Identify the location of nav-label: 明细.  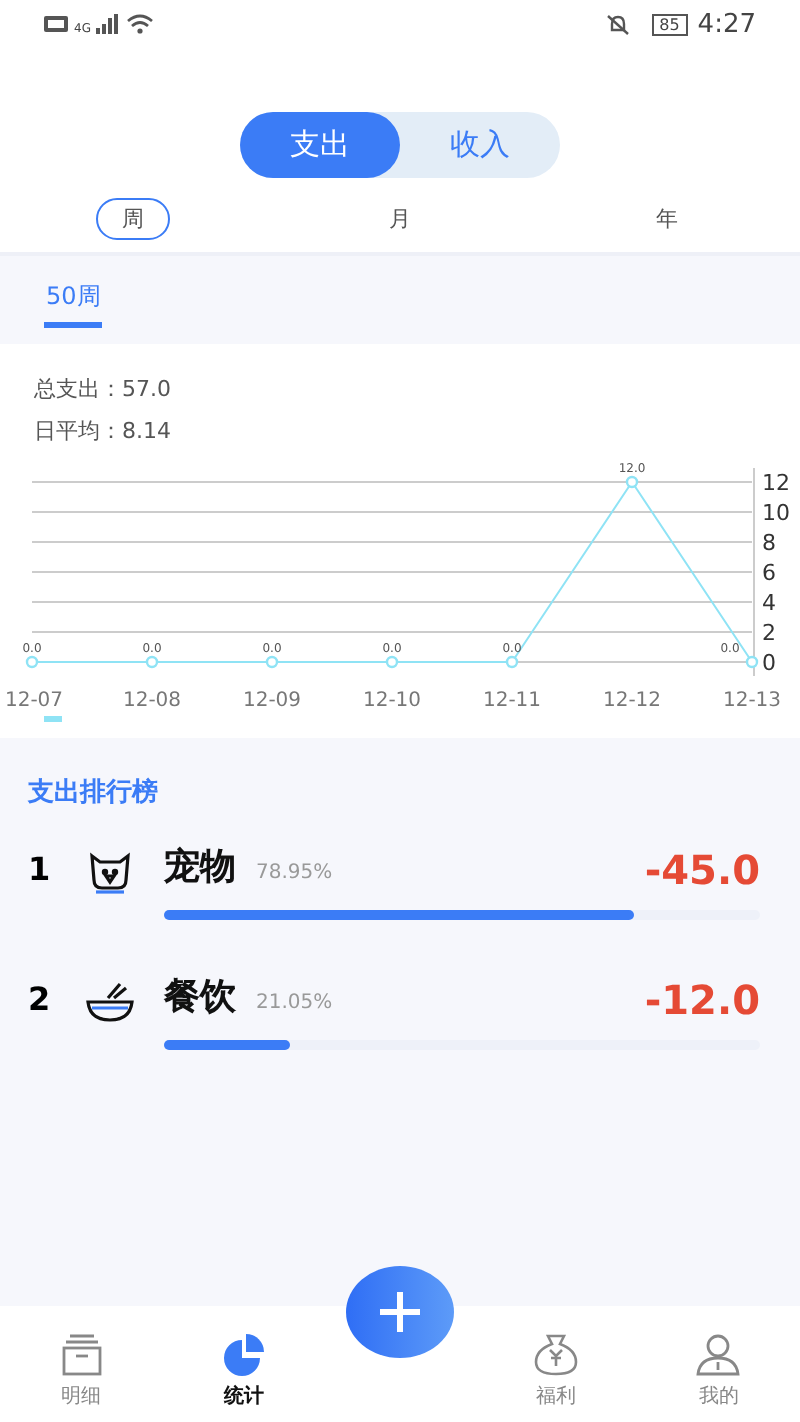
(81, 1397).